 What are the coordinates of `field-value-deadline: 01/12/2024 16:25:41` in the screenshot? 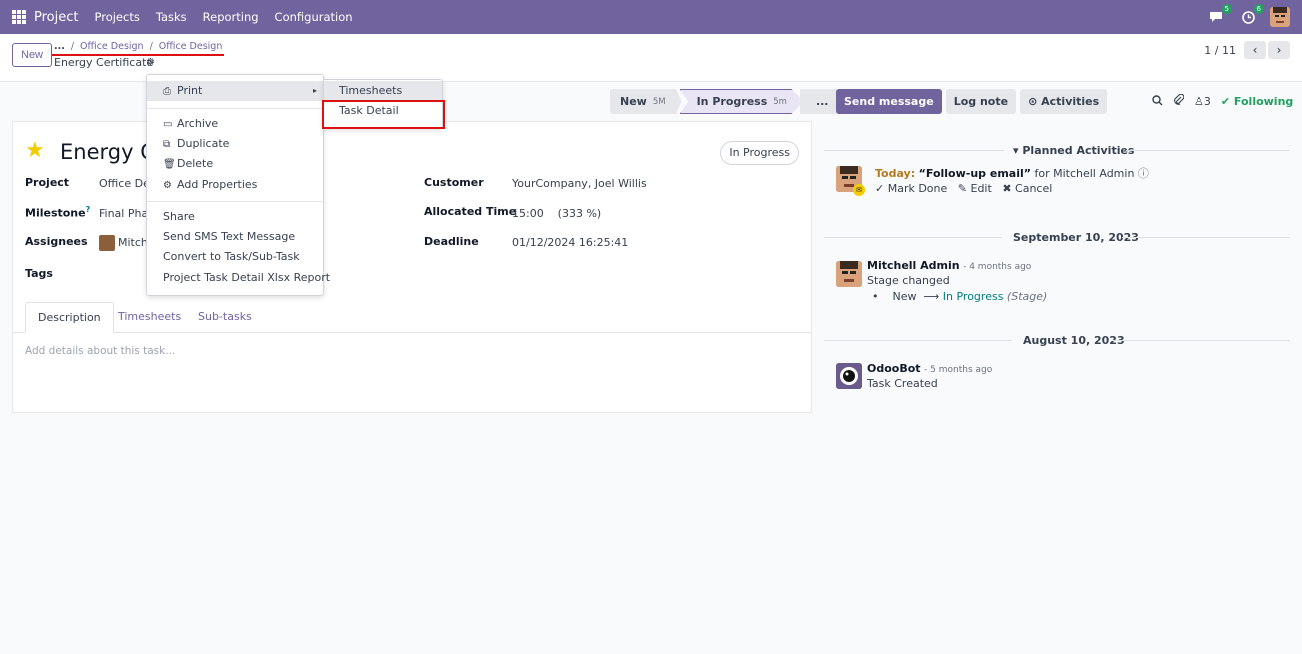 It's located at (570, 242).